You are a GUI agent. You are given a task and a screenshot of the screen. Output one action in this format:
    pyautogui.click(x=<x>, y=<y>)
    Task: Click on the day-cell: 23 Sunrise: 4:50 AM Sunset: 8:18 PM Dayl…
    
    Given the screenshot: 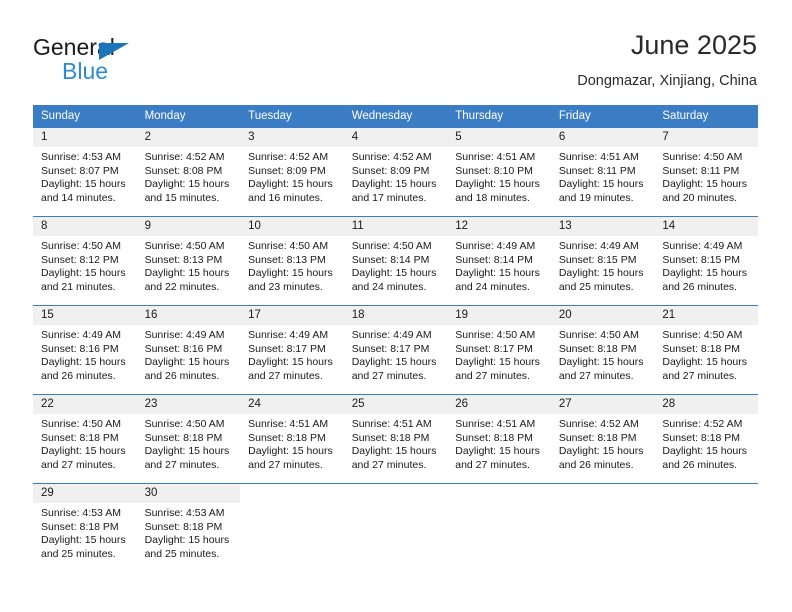 What is the action you would take?
    pyautogui.click(x=188, y=439)
    